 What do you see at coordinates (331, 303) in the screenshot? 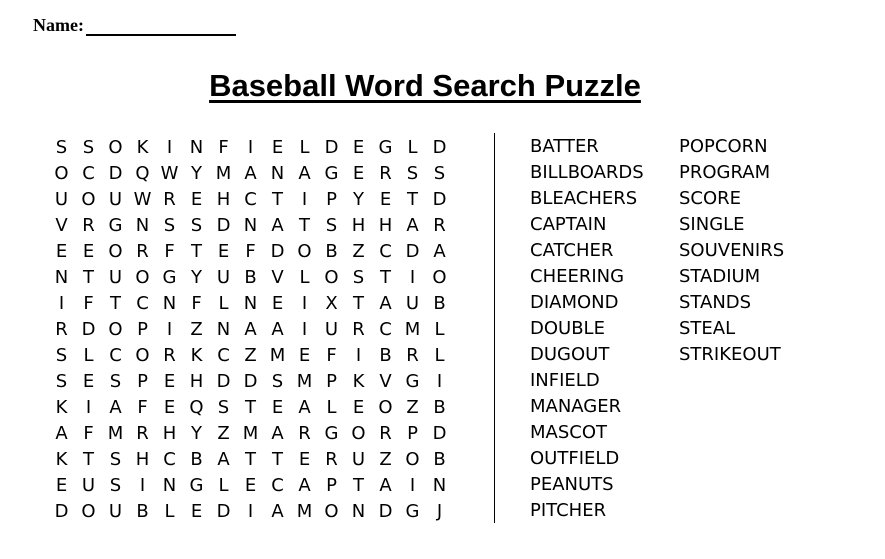
I see `grid-letter: X` at bounding box center [331, 303].